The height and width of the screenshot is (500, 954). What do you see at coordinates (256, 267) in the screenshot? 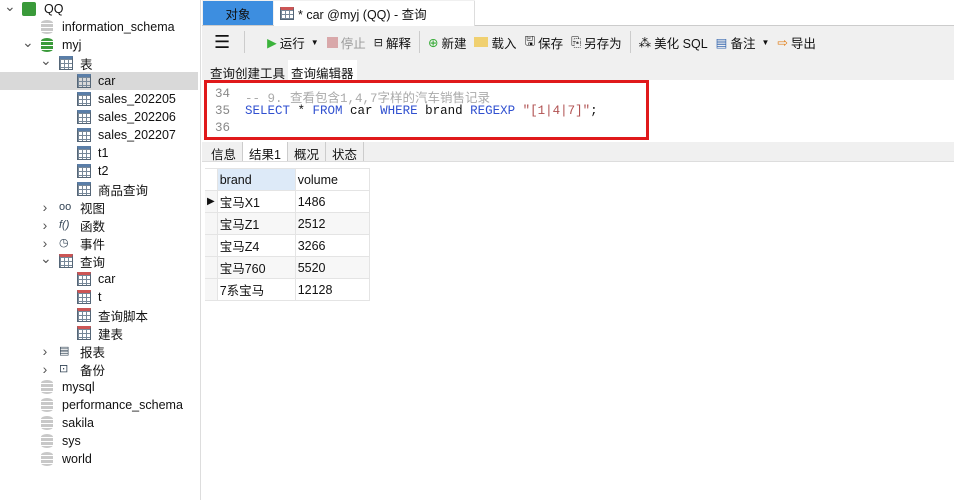
I see `cell-brand: 宝马760` at bounding box center [256, 267].